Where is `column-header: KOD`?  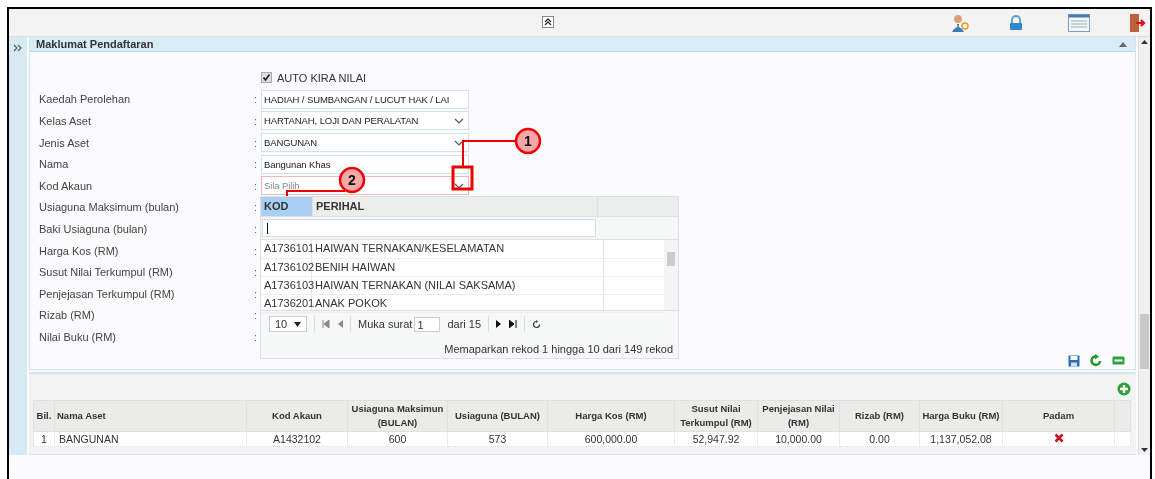
column-header: KOD is located at coordinates (286, 207).